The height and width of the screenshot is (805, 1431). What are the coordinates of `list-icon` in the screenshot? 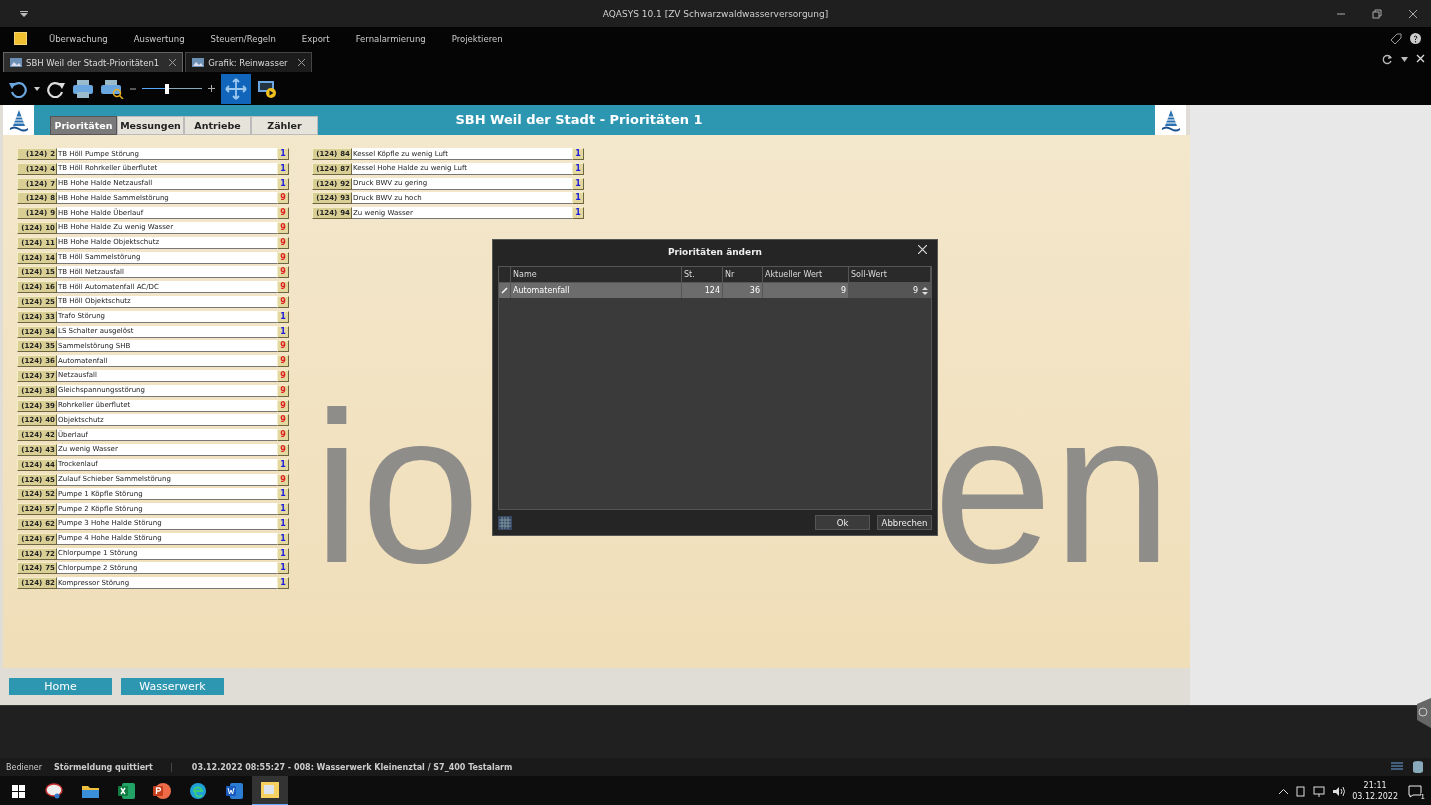 It's located at (1397, 766).